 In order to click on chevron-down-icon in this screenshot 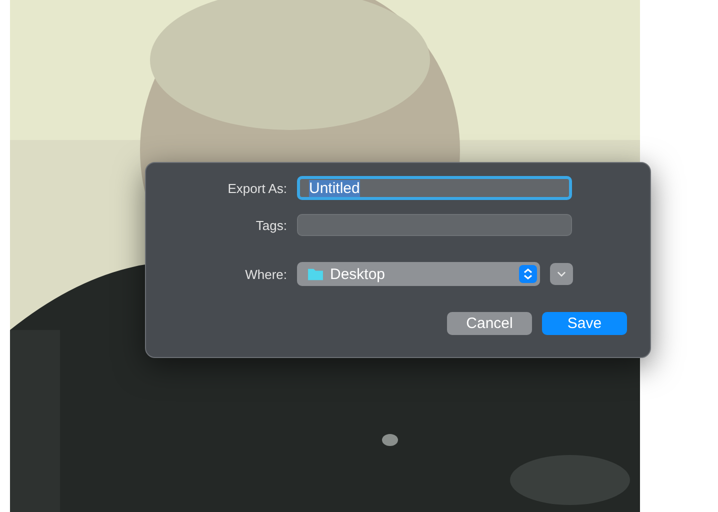, I will do `click(561, 274)`.